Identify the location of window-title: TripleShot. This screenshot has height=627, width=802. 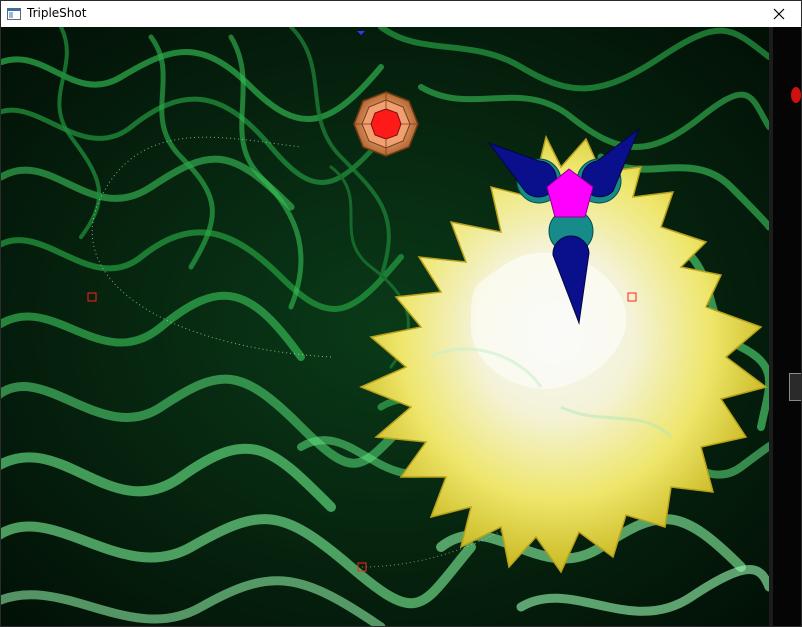
(57, 13).